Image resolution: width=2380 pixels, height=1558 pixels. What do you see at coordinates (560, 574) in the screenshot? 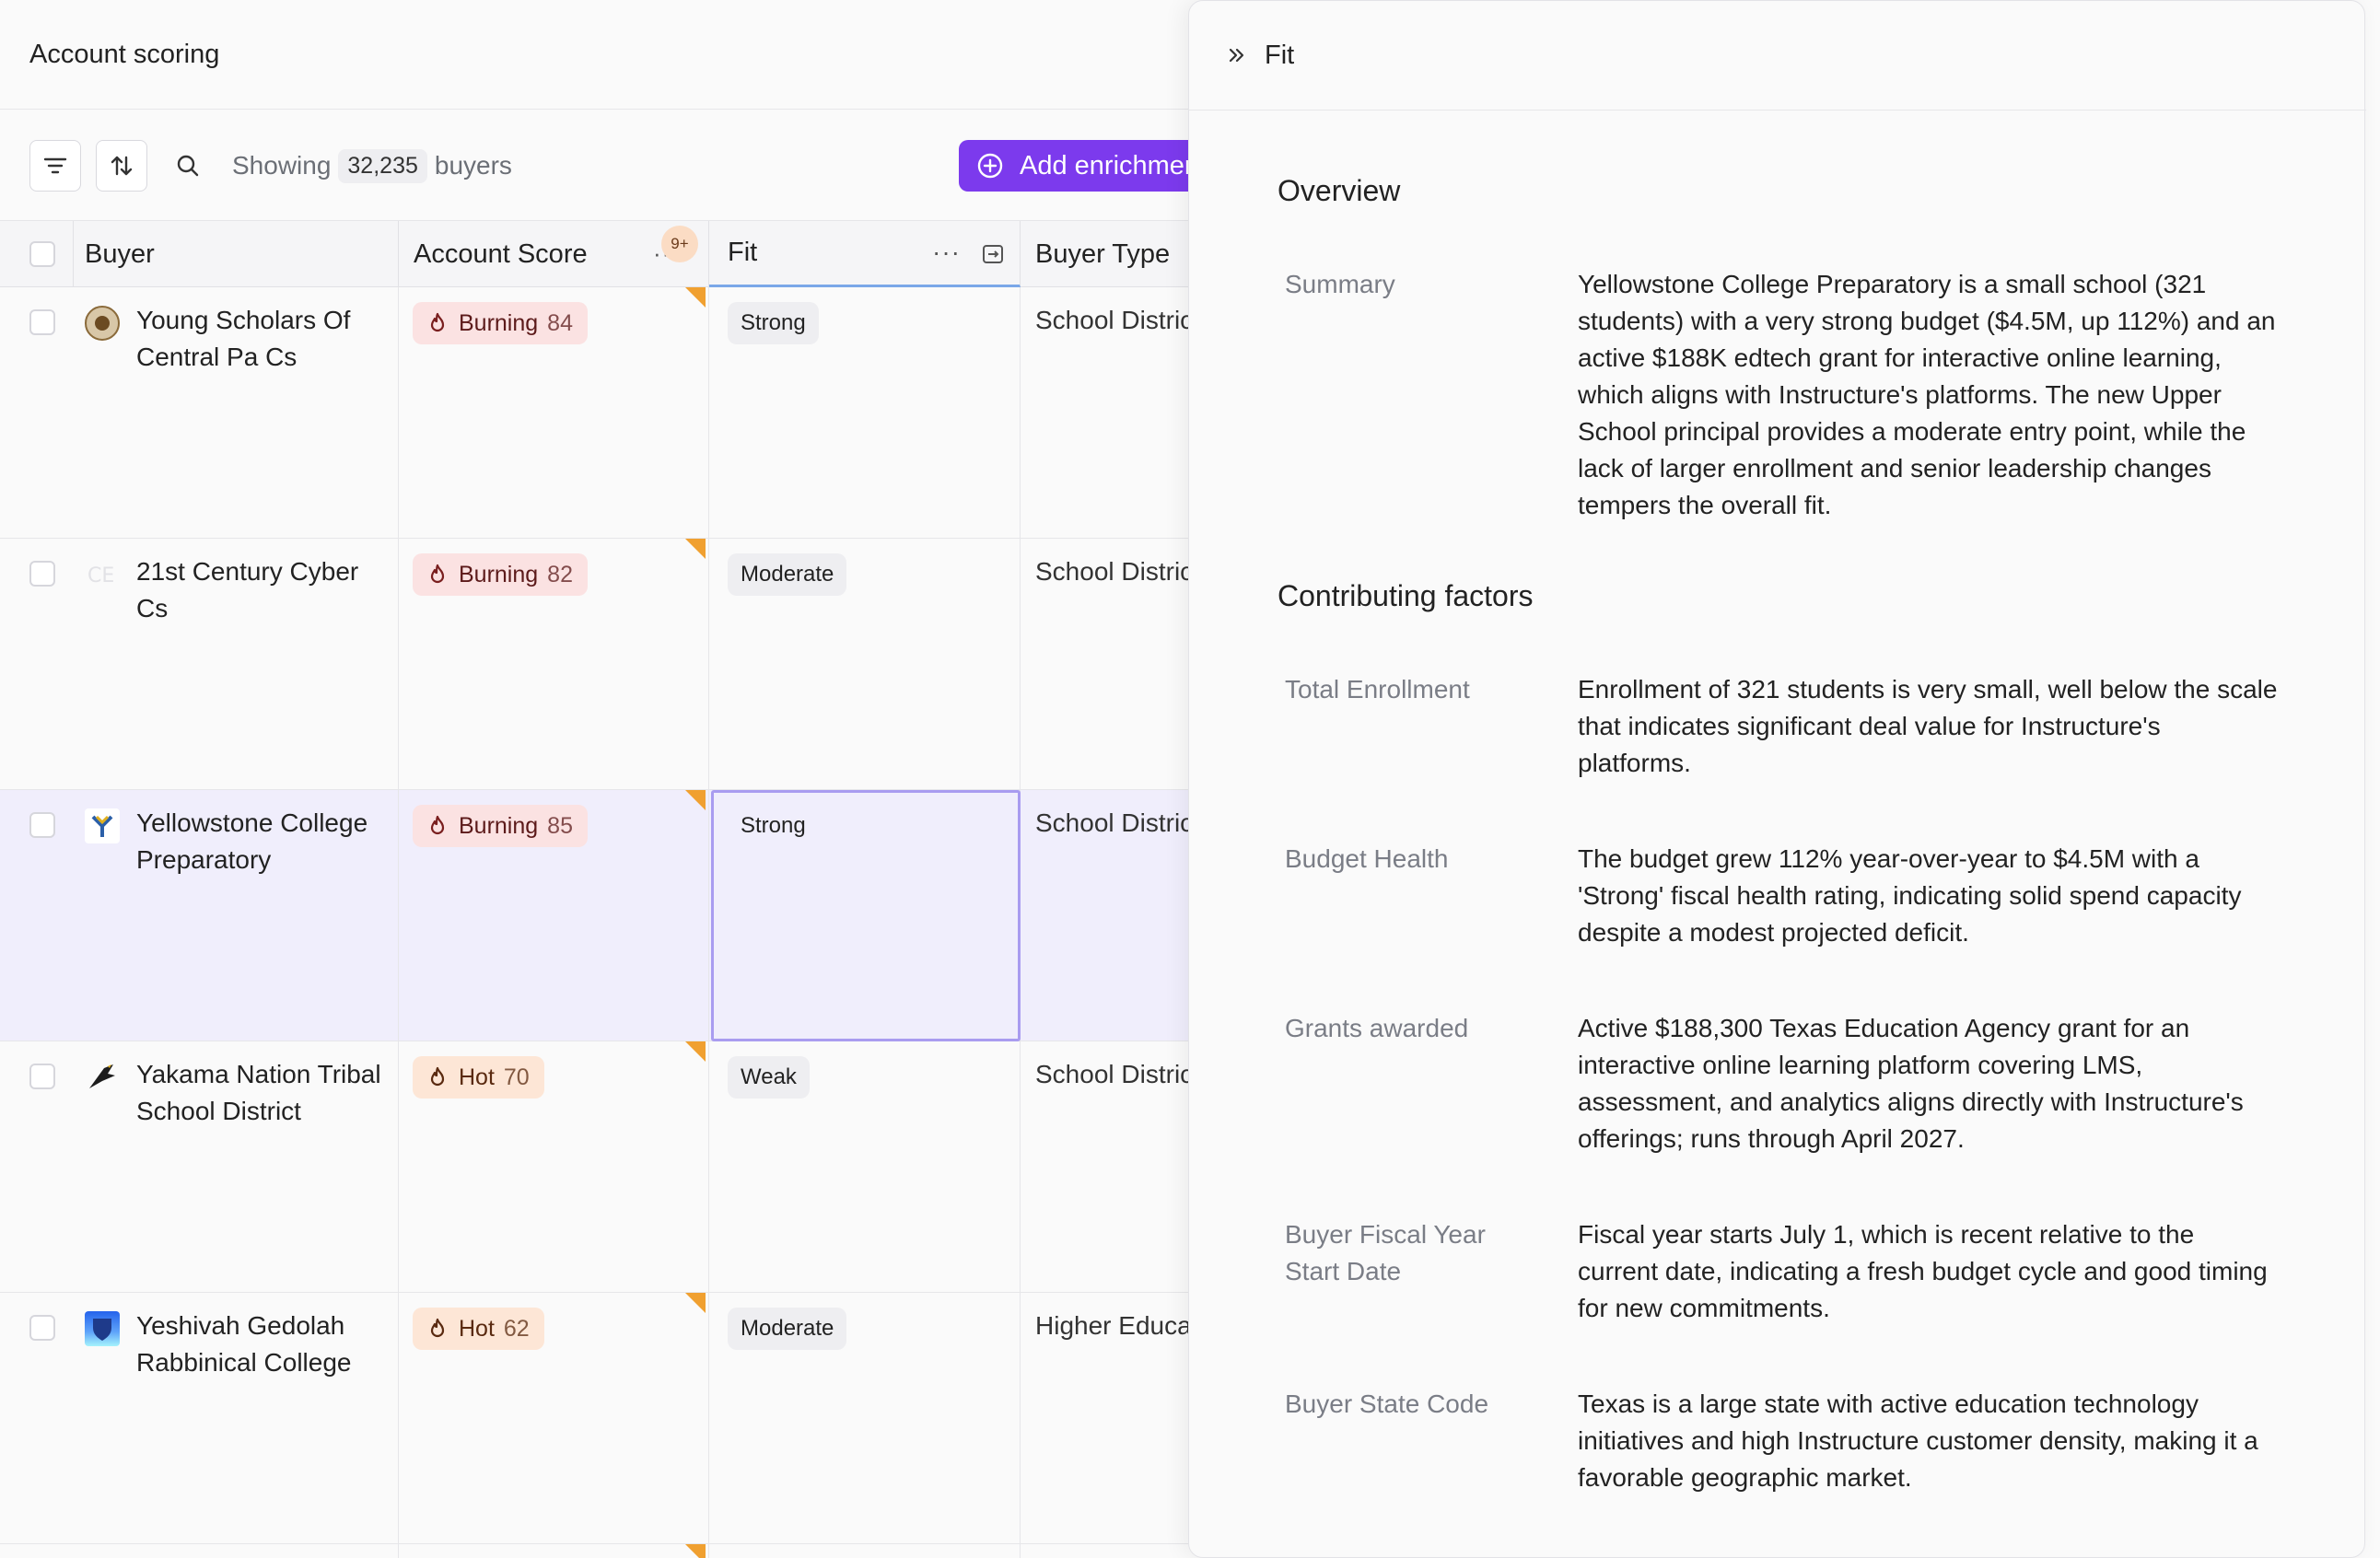
I see `score-value: 82` at bounding box center [560, 574].